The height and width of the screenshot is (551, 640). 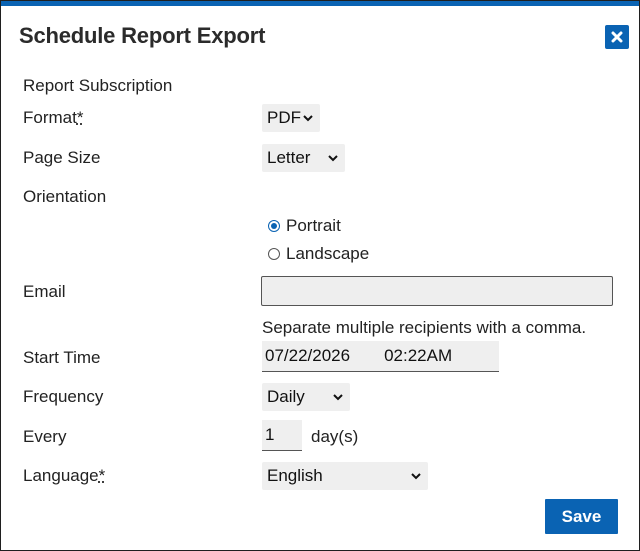 I want to click on orientation-portrait-option: Portrait, so click(x=304, y=226).